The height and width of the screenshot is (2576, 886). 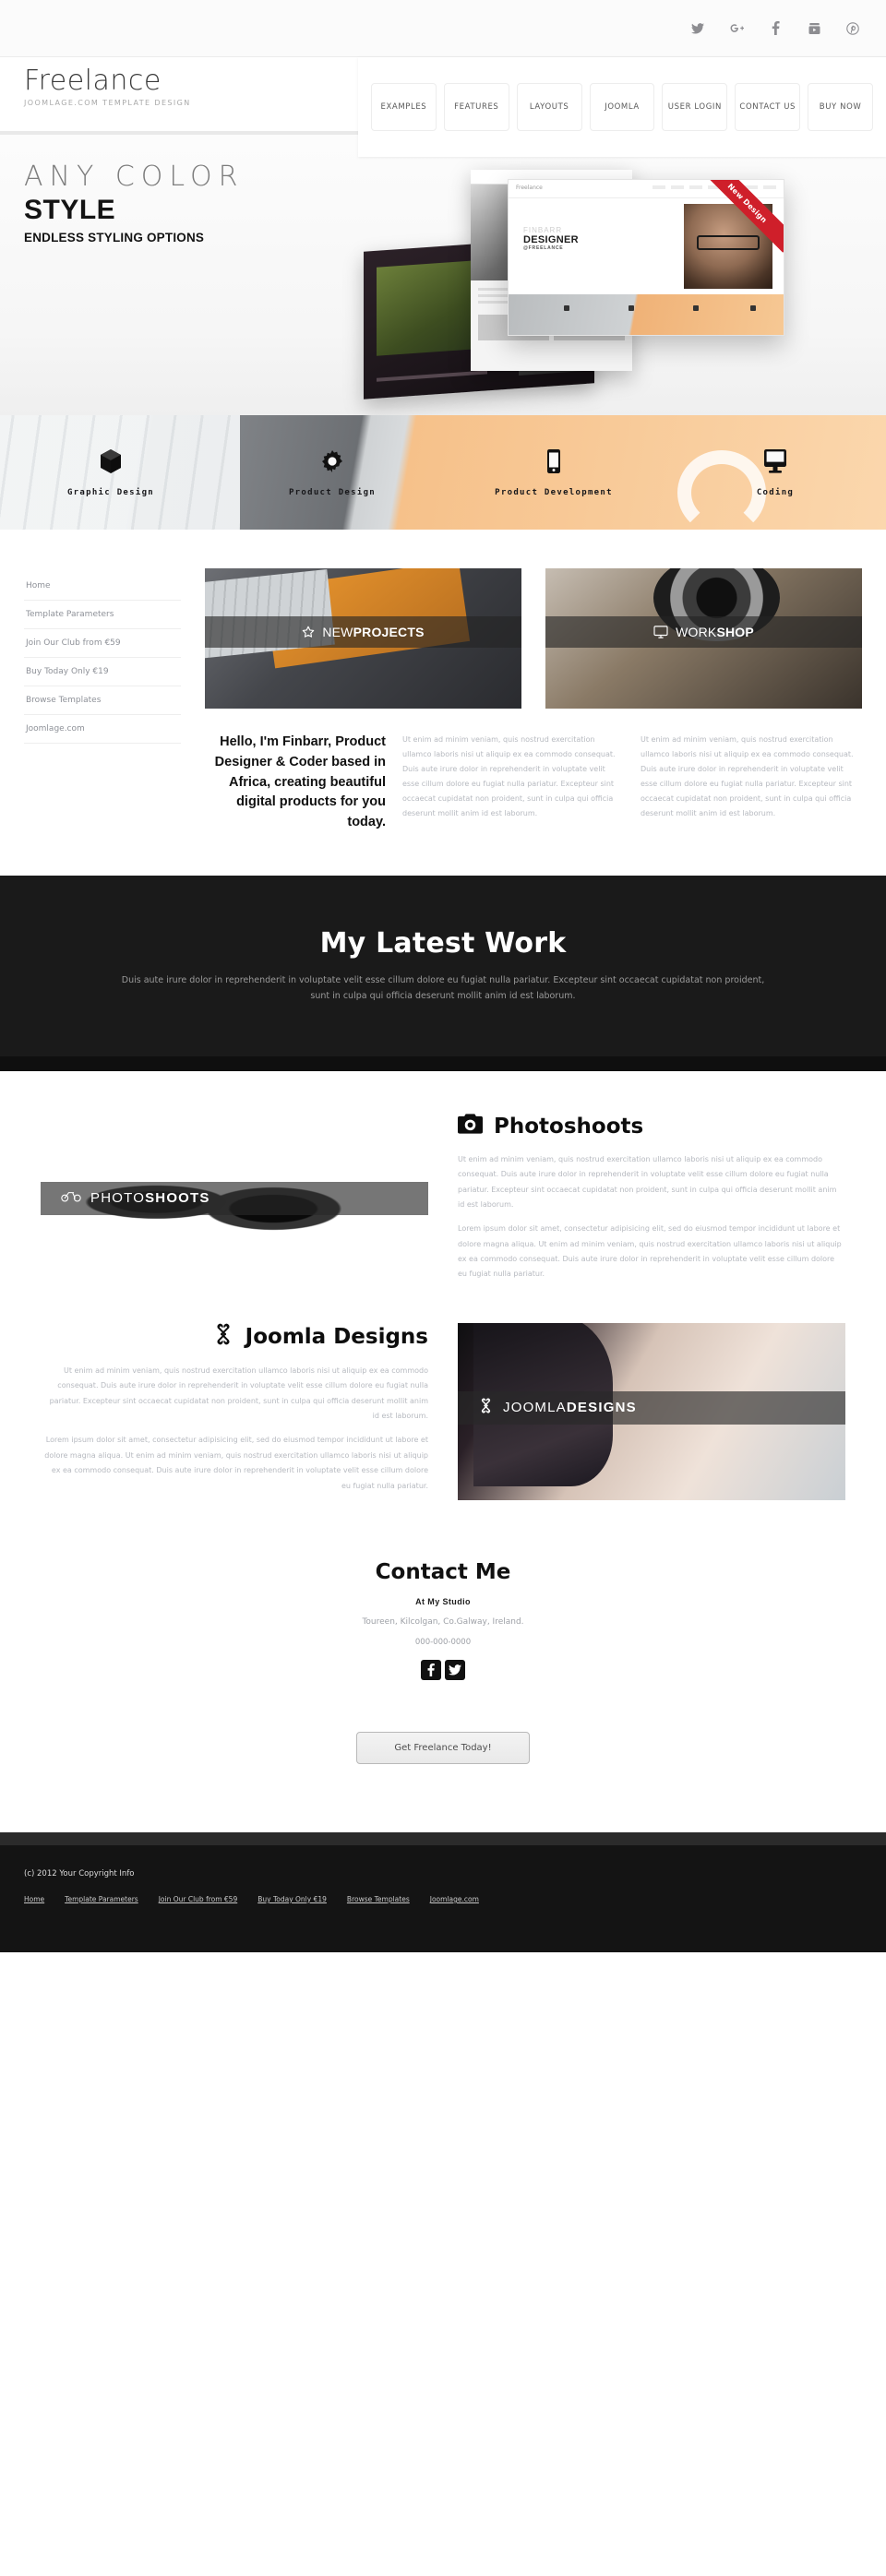 I want to click on joomla-caption-text: JOOMLADESIGNS, so click(x=570, y=1408).